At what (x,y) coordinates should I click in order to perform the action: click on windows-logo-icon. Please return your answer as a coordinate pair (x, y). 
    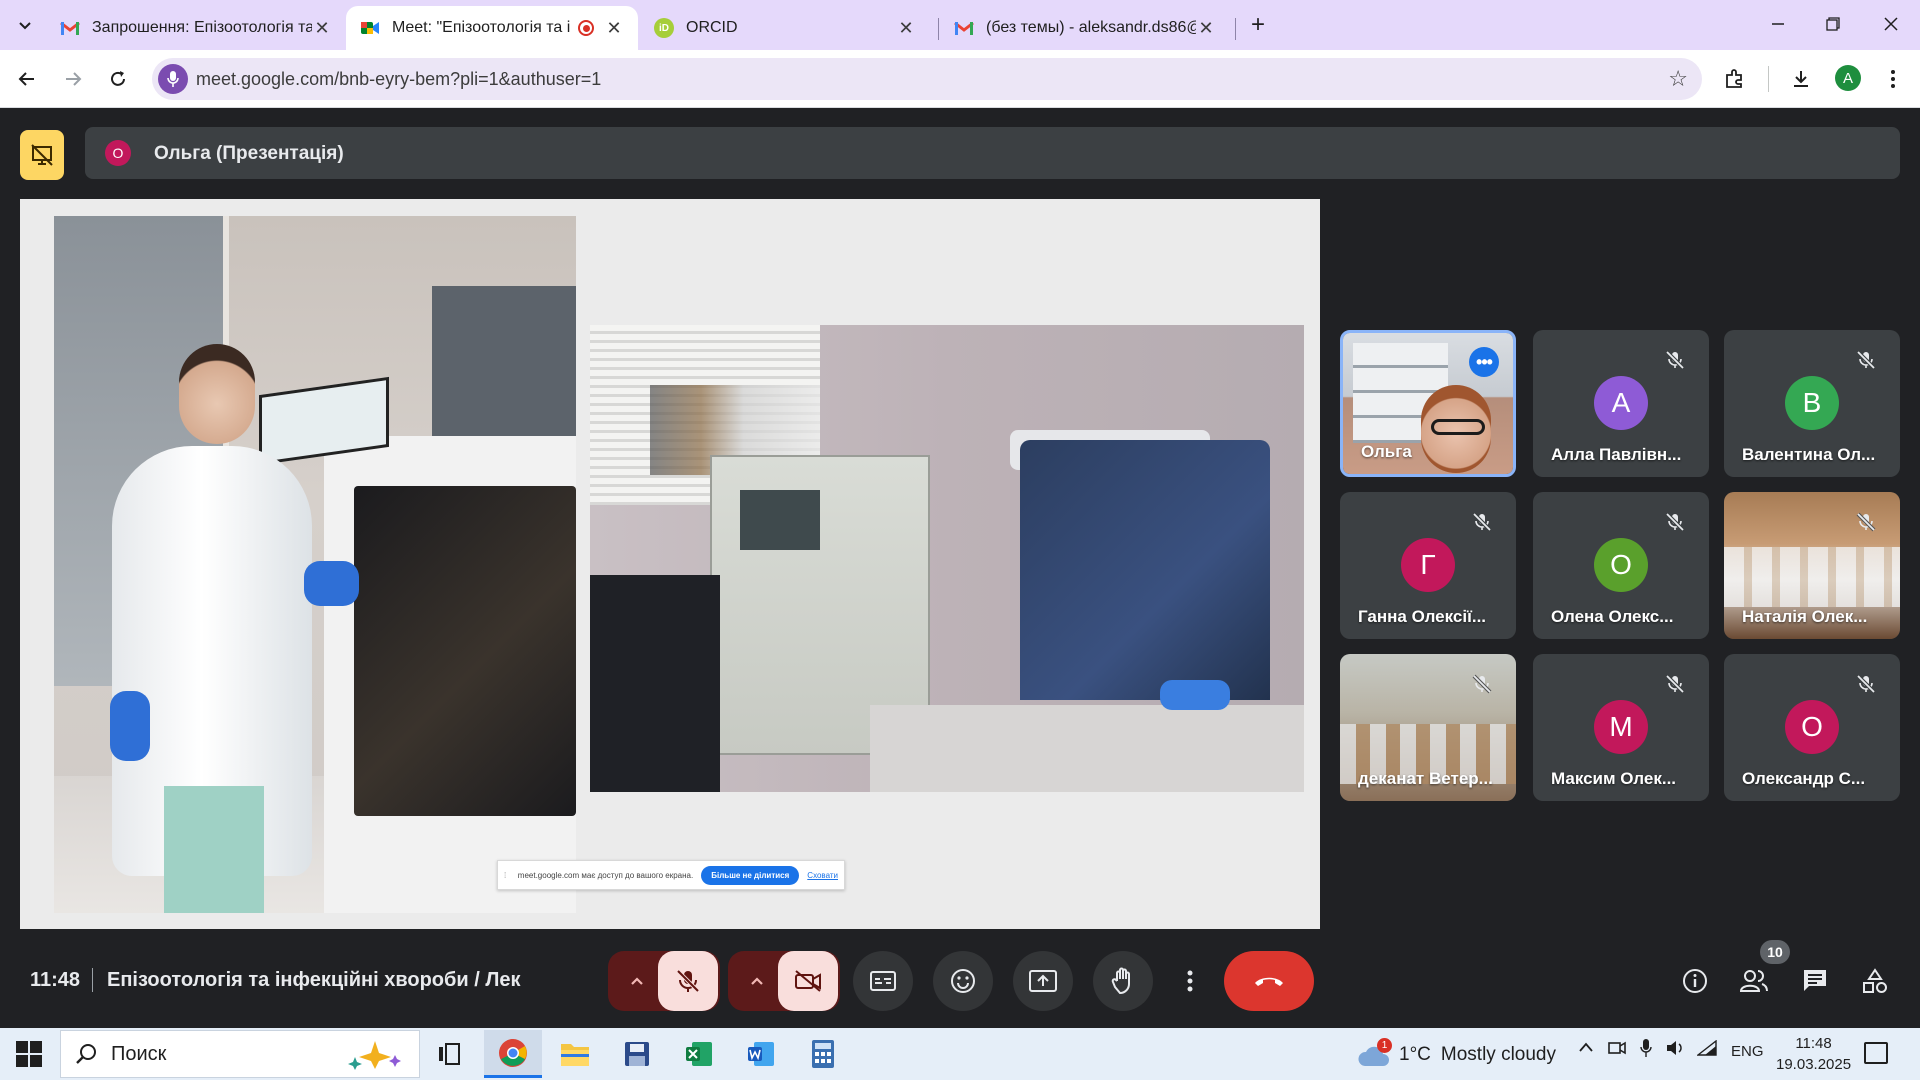
    Looking at the image, I should click on (29, 1054).